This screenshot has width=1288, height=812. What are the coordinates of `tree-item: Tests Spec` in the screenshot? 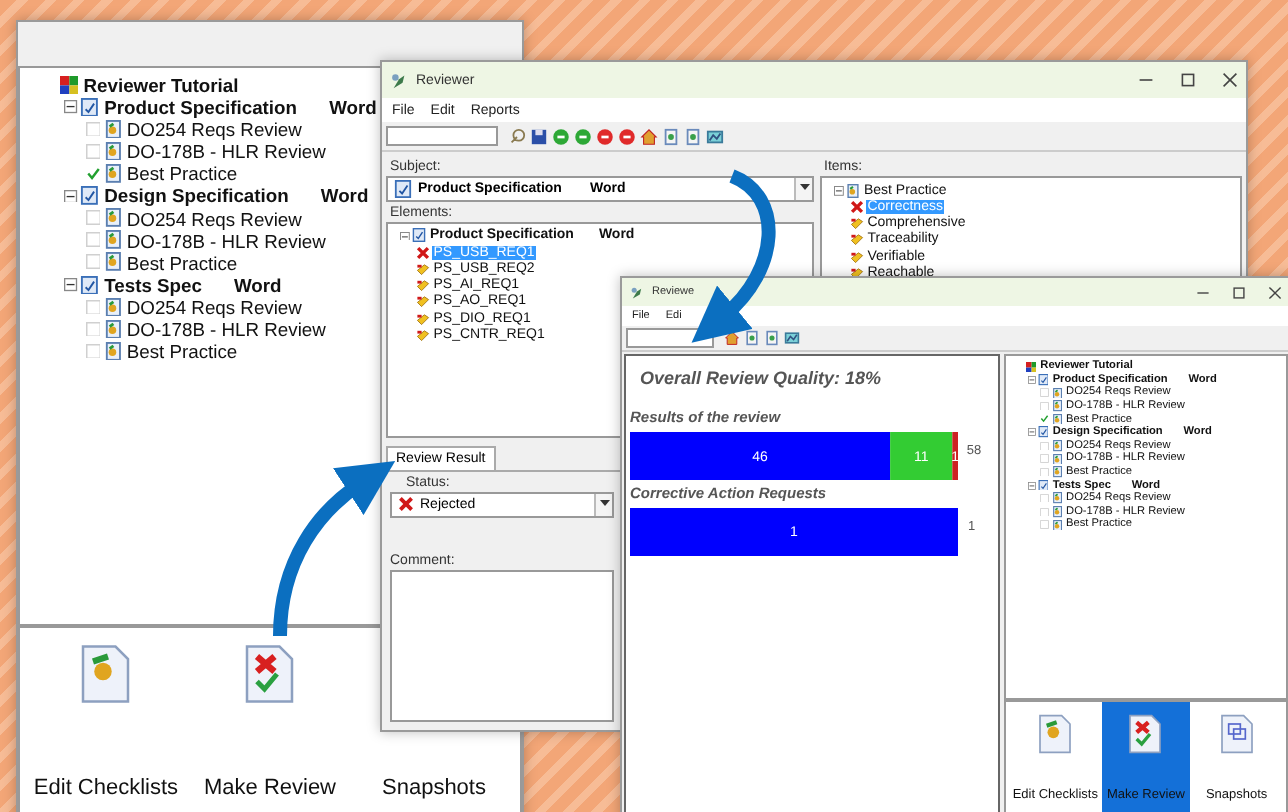 It's located at (153, 284).